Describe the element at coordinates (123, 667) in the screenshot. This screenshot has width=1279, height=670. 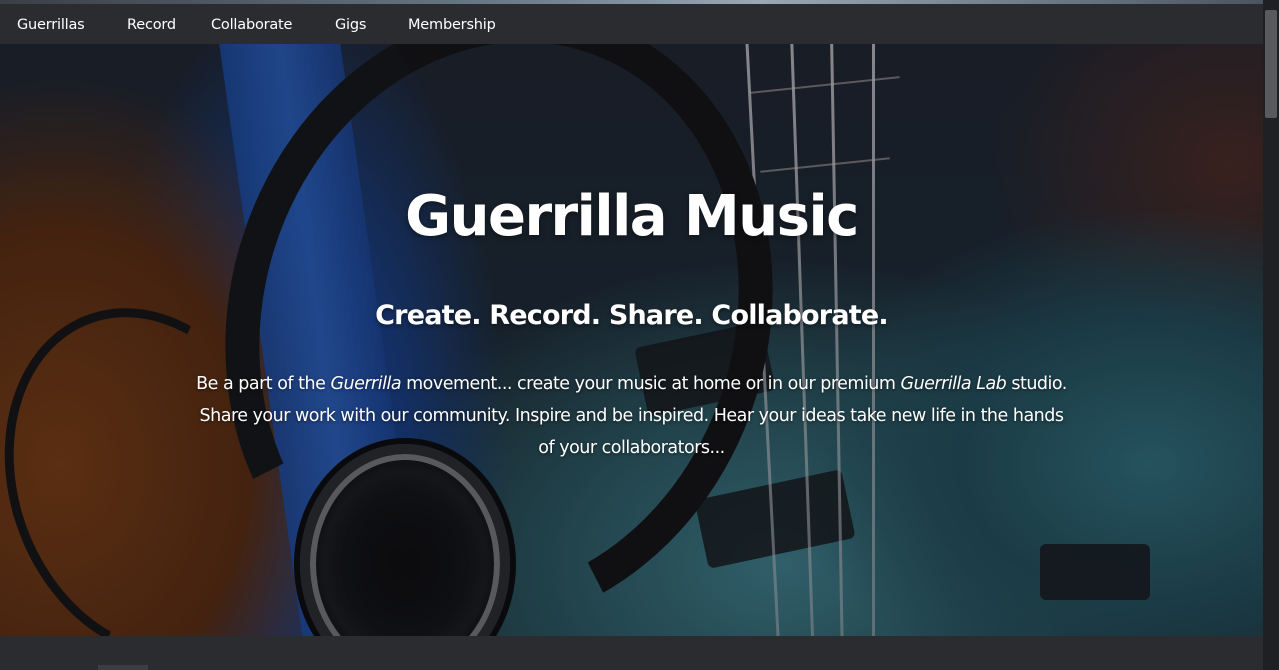
I see `footer-tab` at that location.